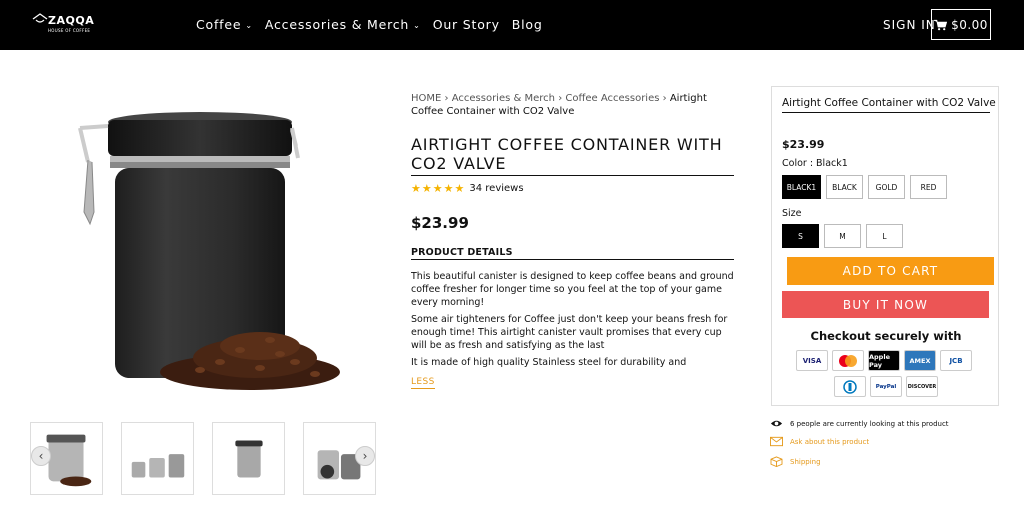  Describe the element at coordinates (572, 175) in the screenshot. I see `title-divider` at that location.